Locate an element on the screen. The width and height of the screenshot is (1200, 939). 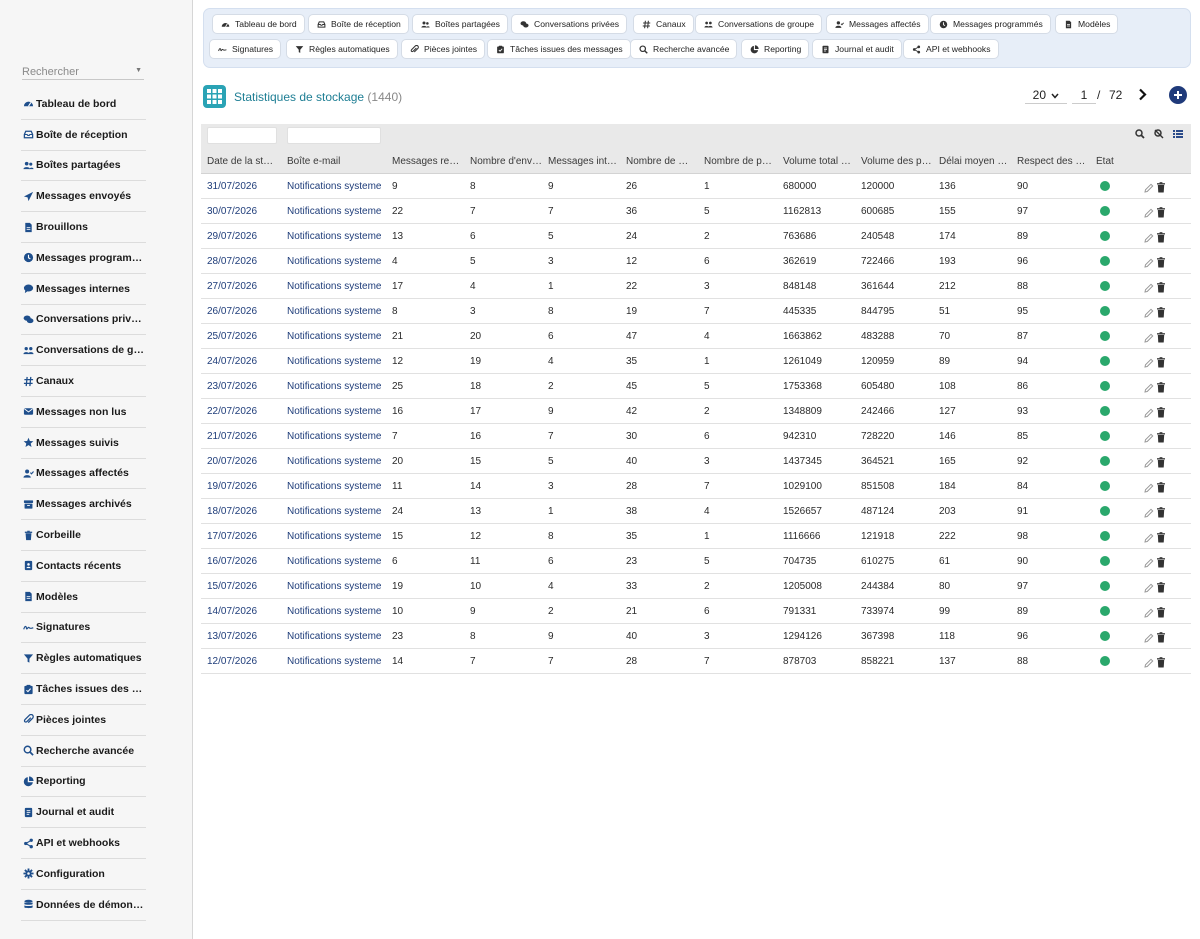
chevron-down-icon: ▼ is located at coordinates (138, 70).